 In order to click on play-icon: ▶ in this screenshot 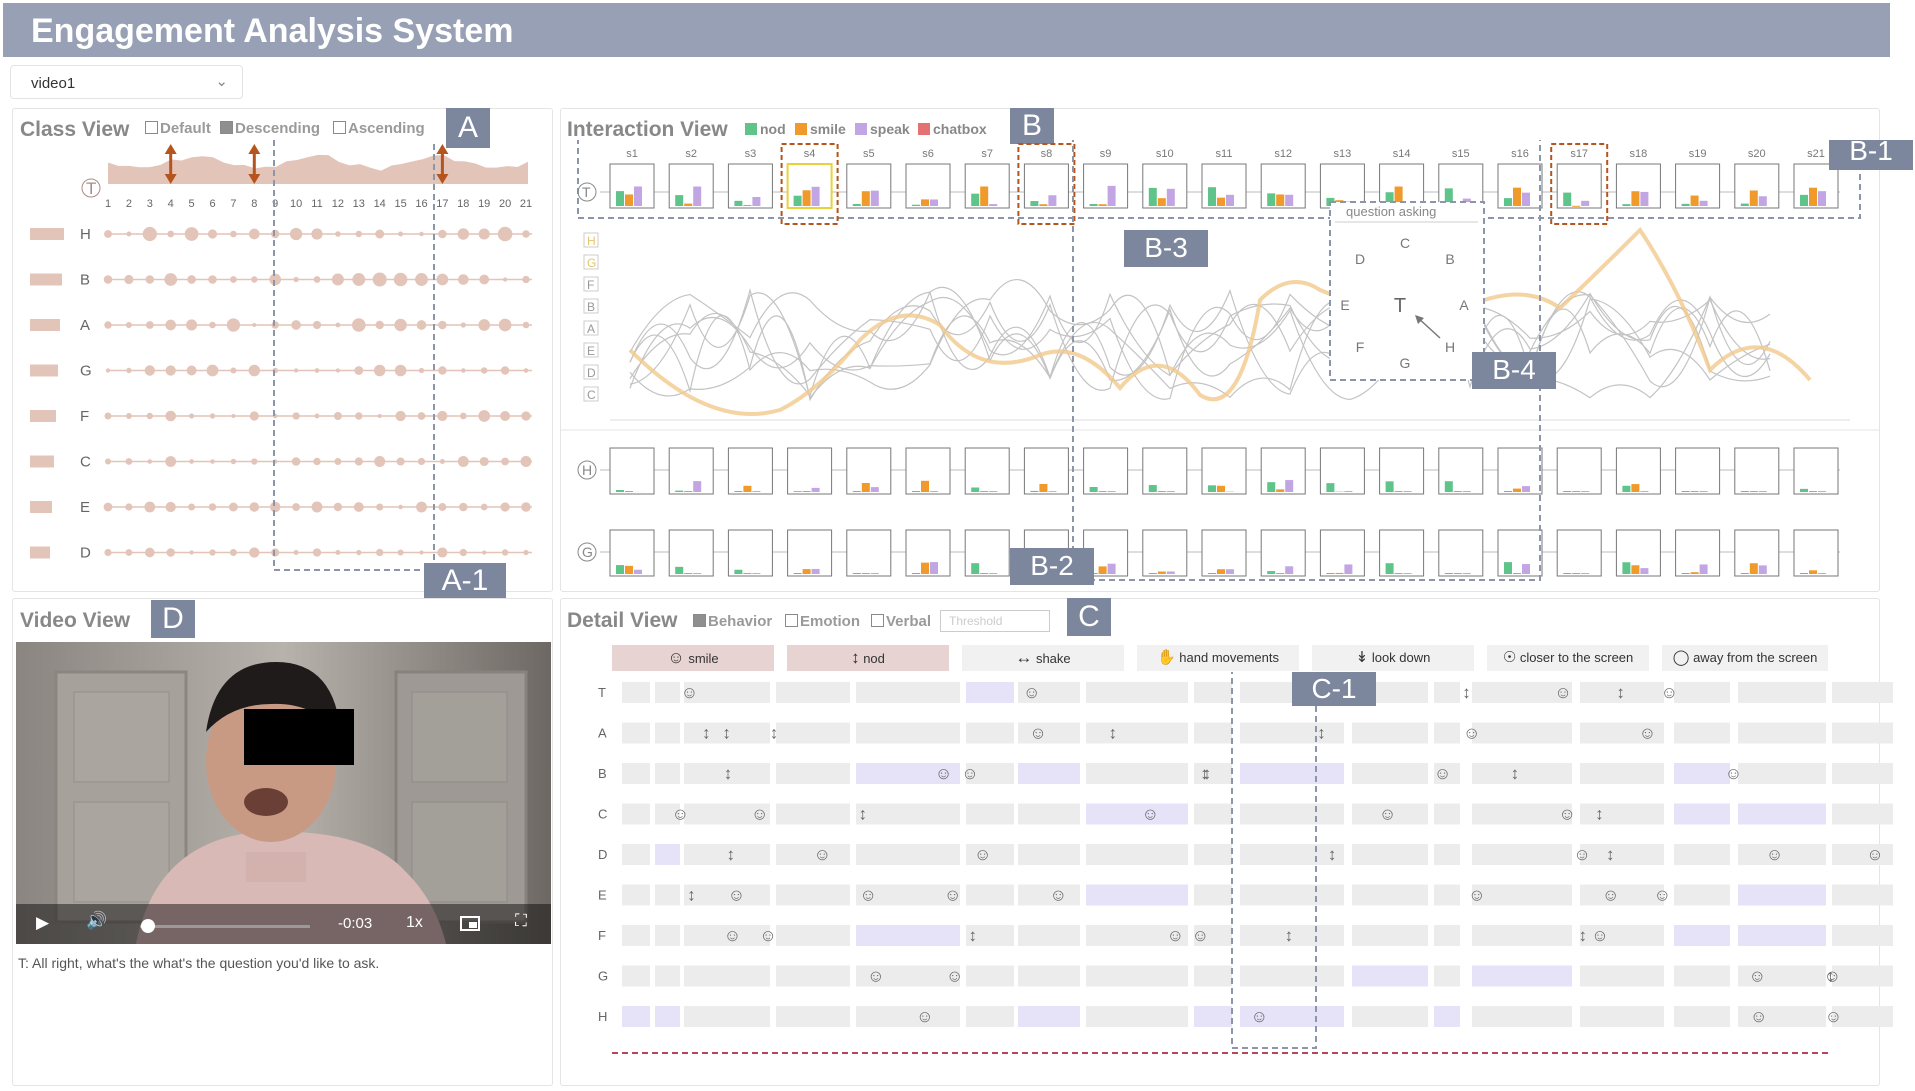, I will do `click(42, 923)`.